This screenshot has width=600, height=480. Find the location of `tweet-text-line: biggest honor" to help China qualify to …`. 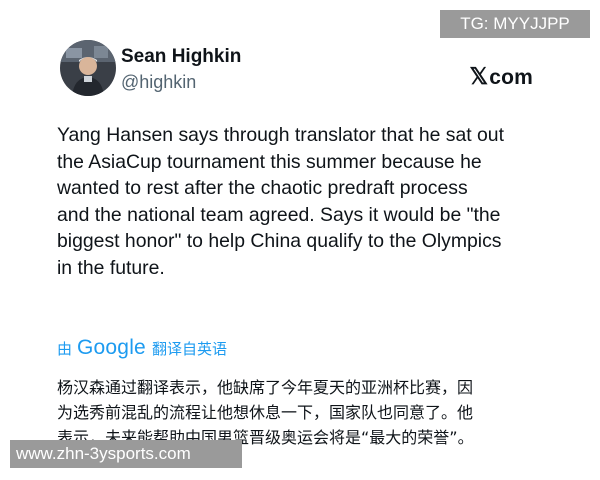

tweet-text-line: biggest honor" to help China qualify to … is located at coordinates (279, 241).